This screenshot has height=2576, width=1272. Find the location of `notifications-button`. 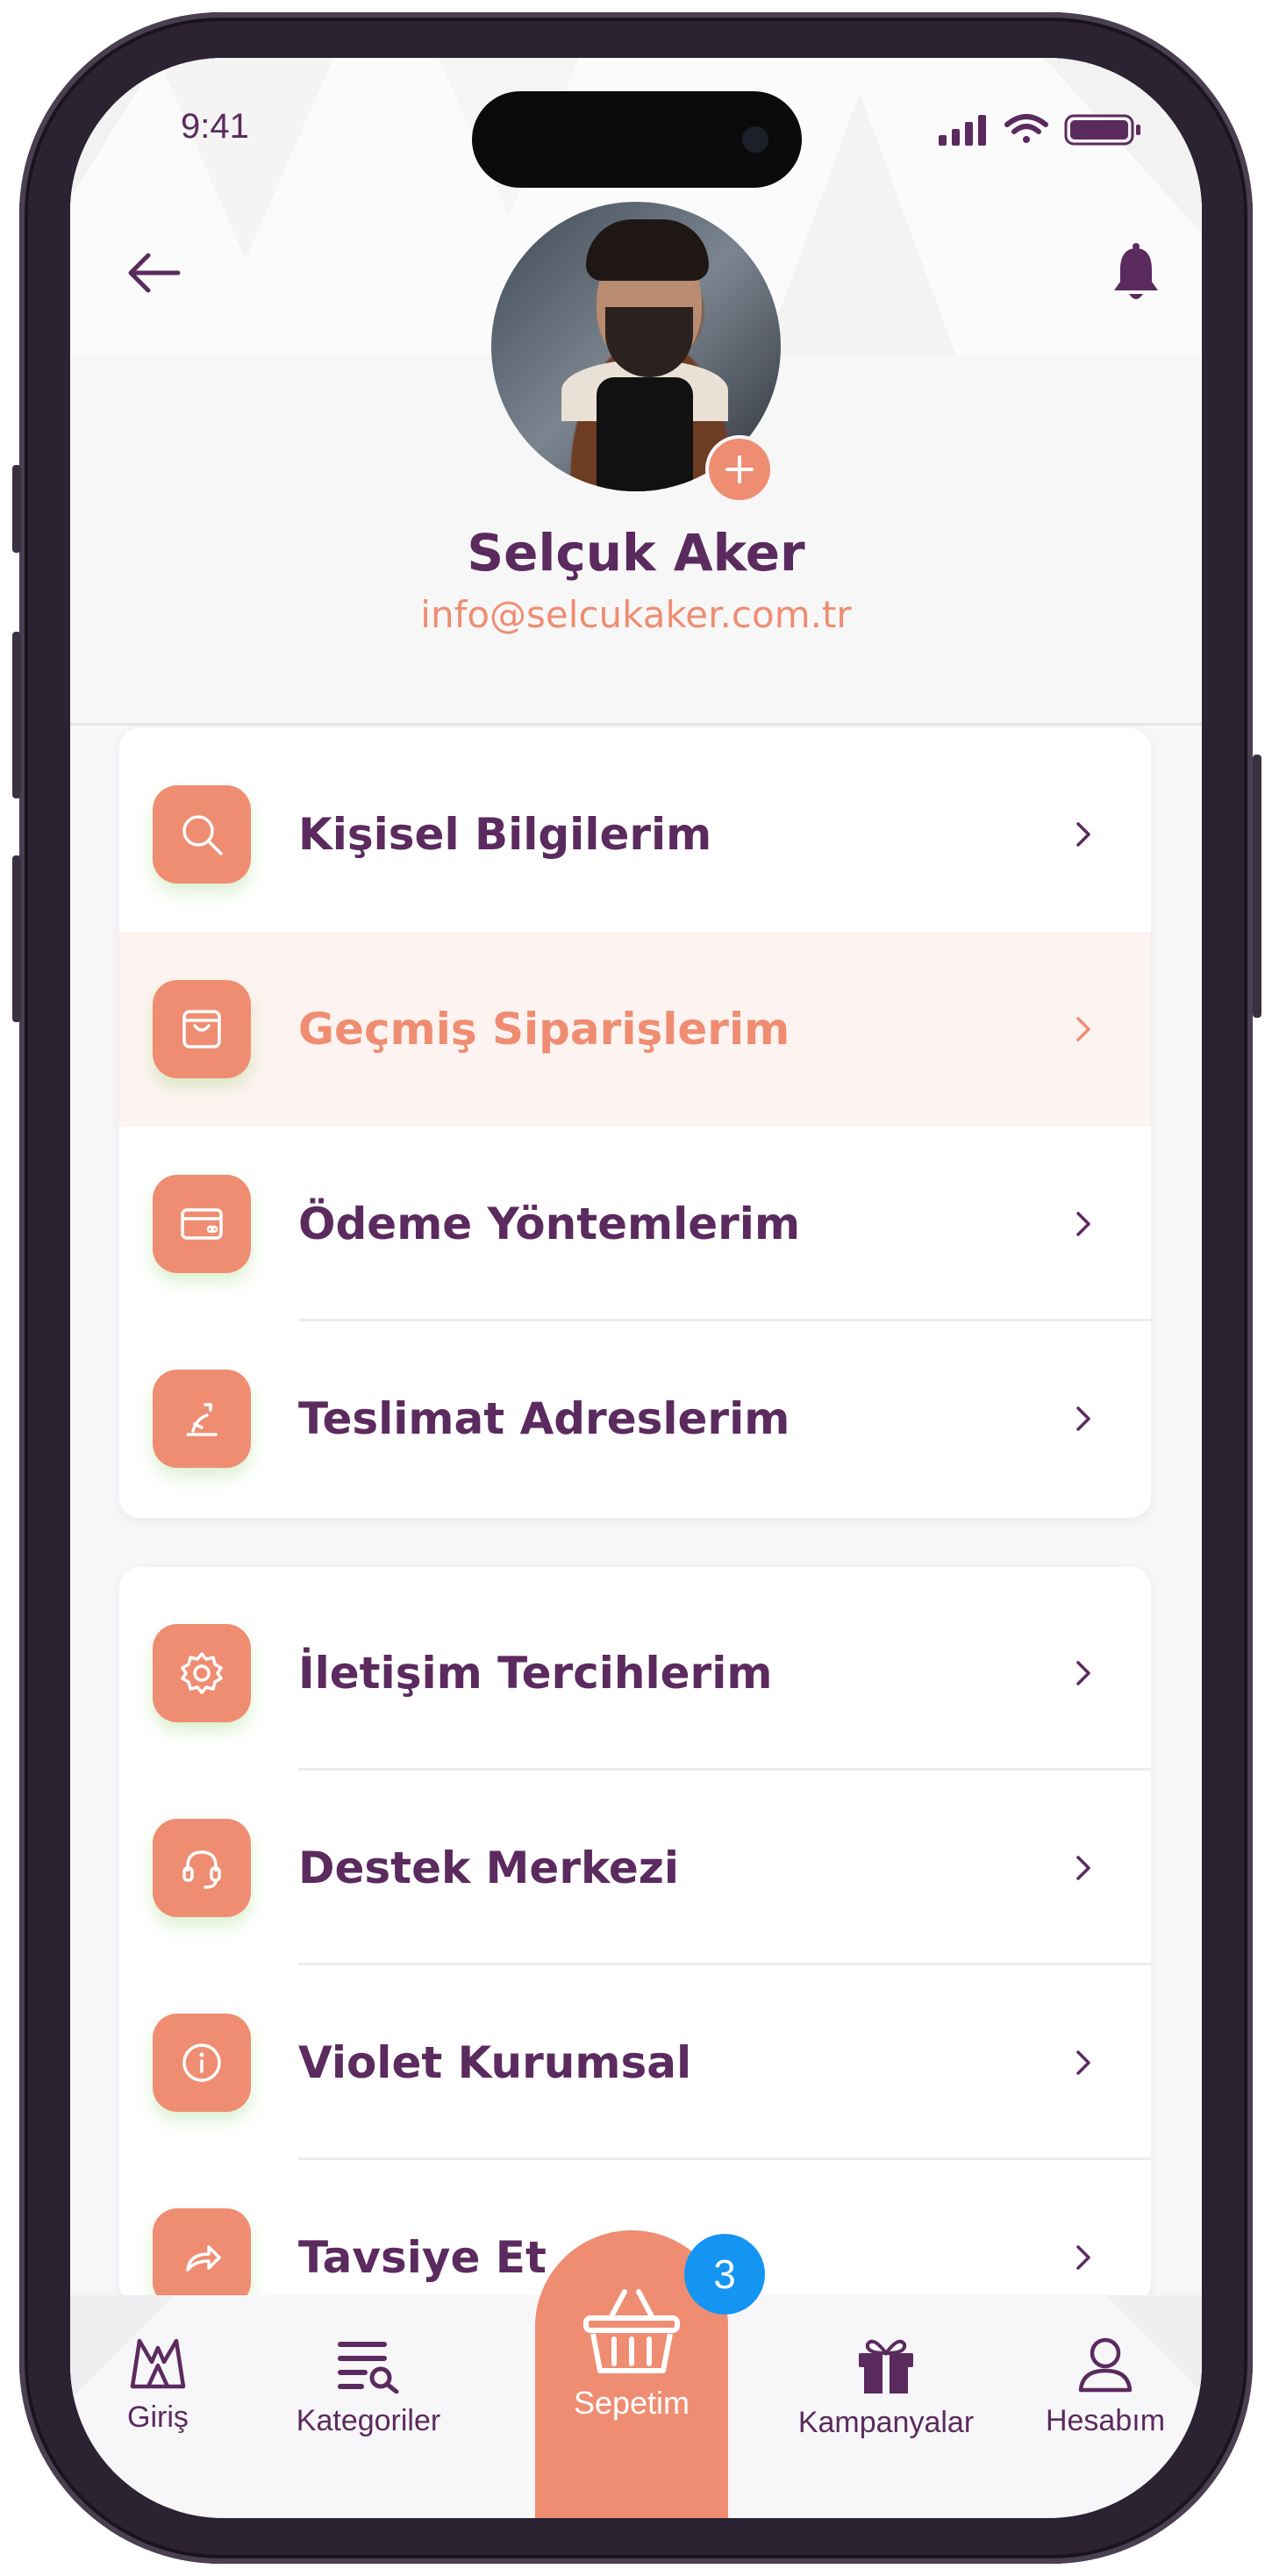

notifications-button is located at coordinates (1136, 273).